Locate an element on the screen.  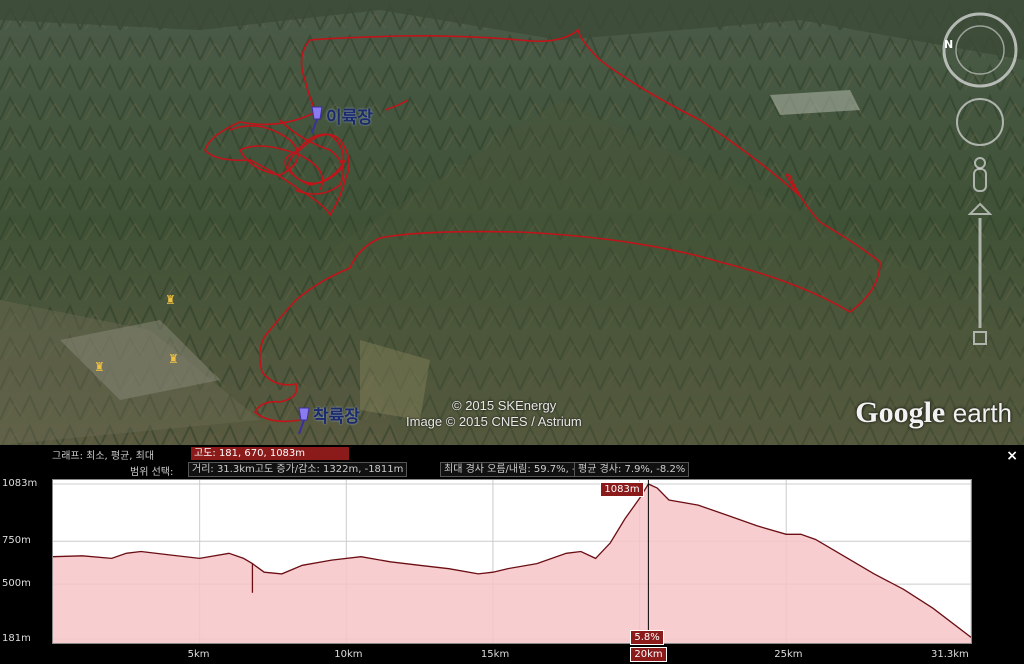
zoom-slider is located at coordinates (980, 275).